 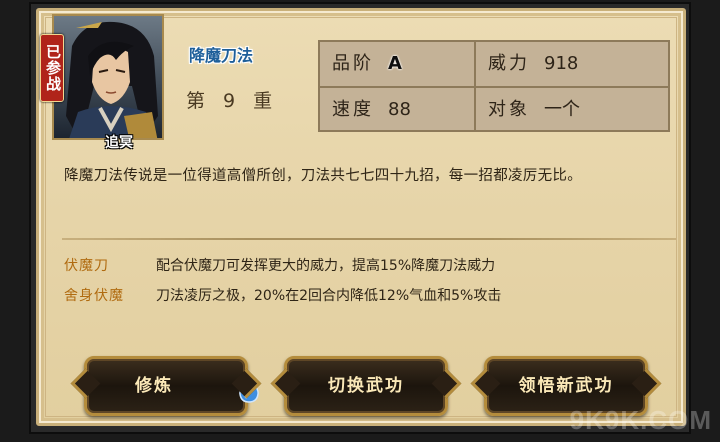 What do you see at coordinates (509, 63) in the screenshot?
I see `stat-power-label: 威力` at bounding box center [509, 63].